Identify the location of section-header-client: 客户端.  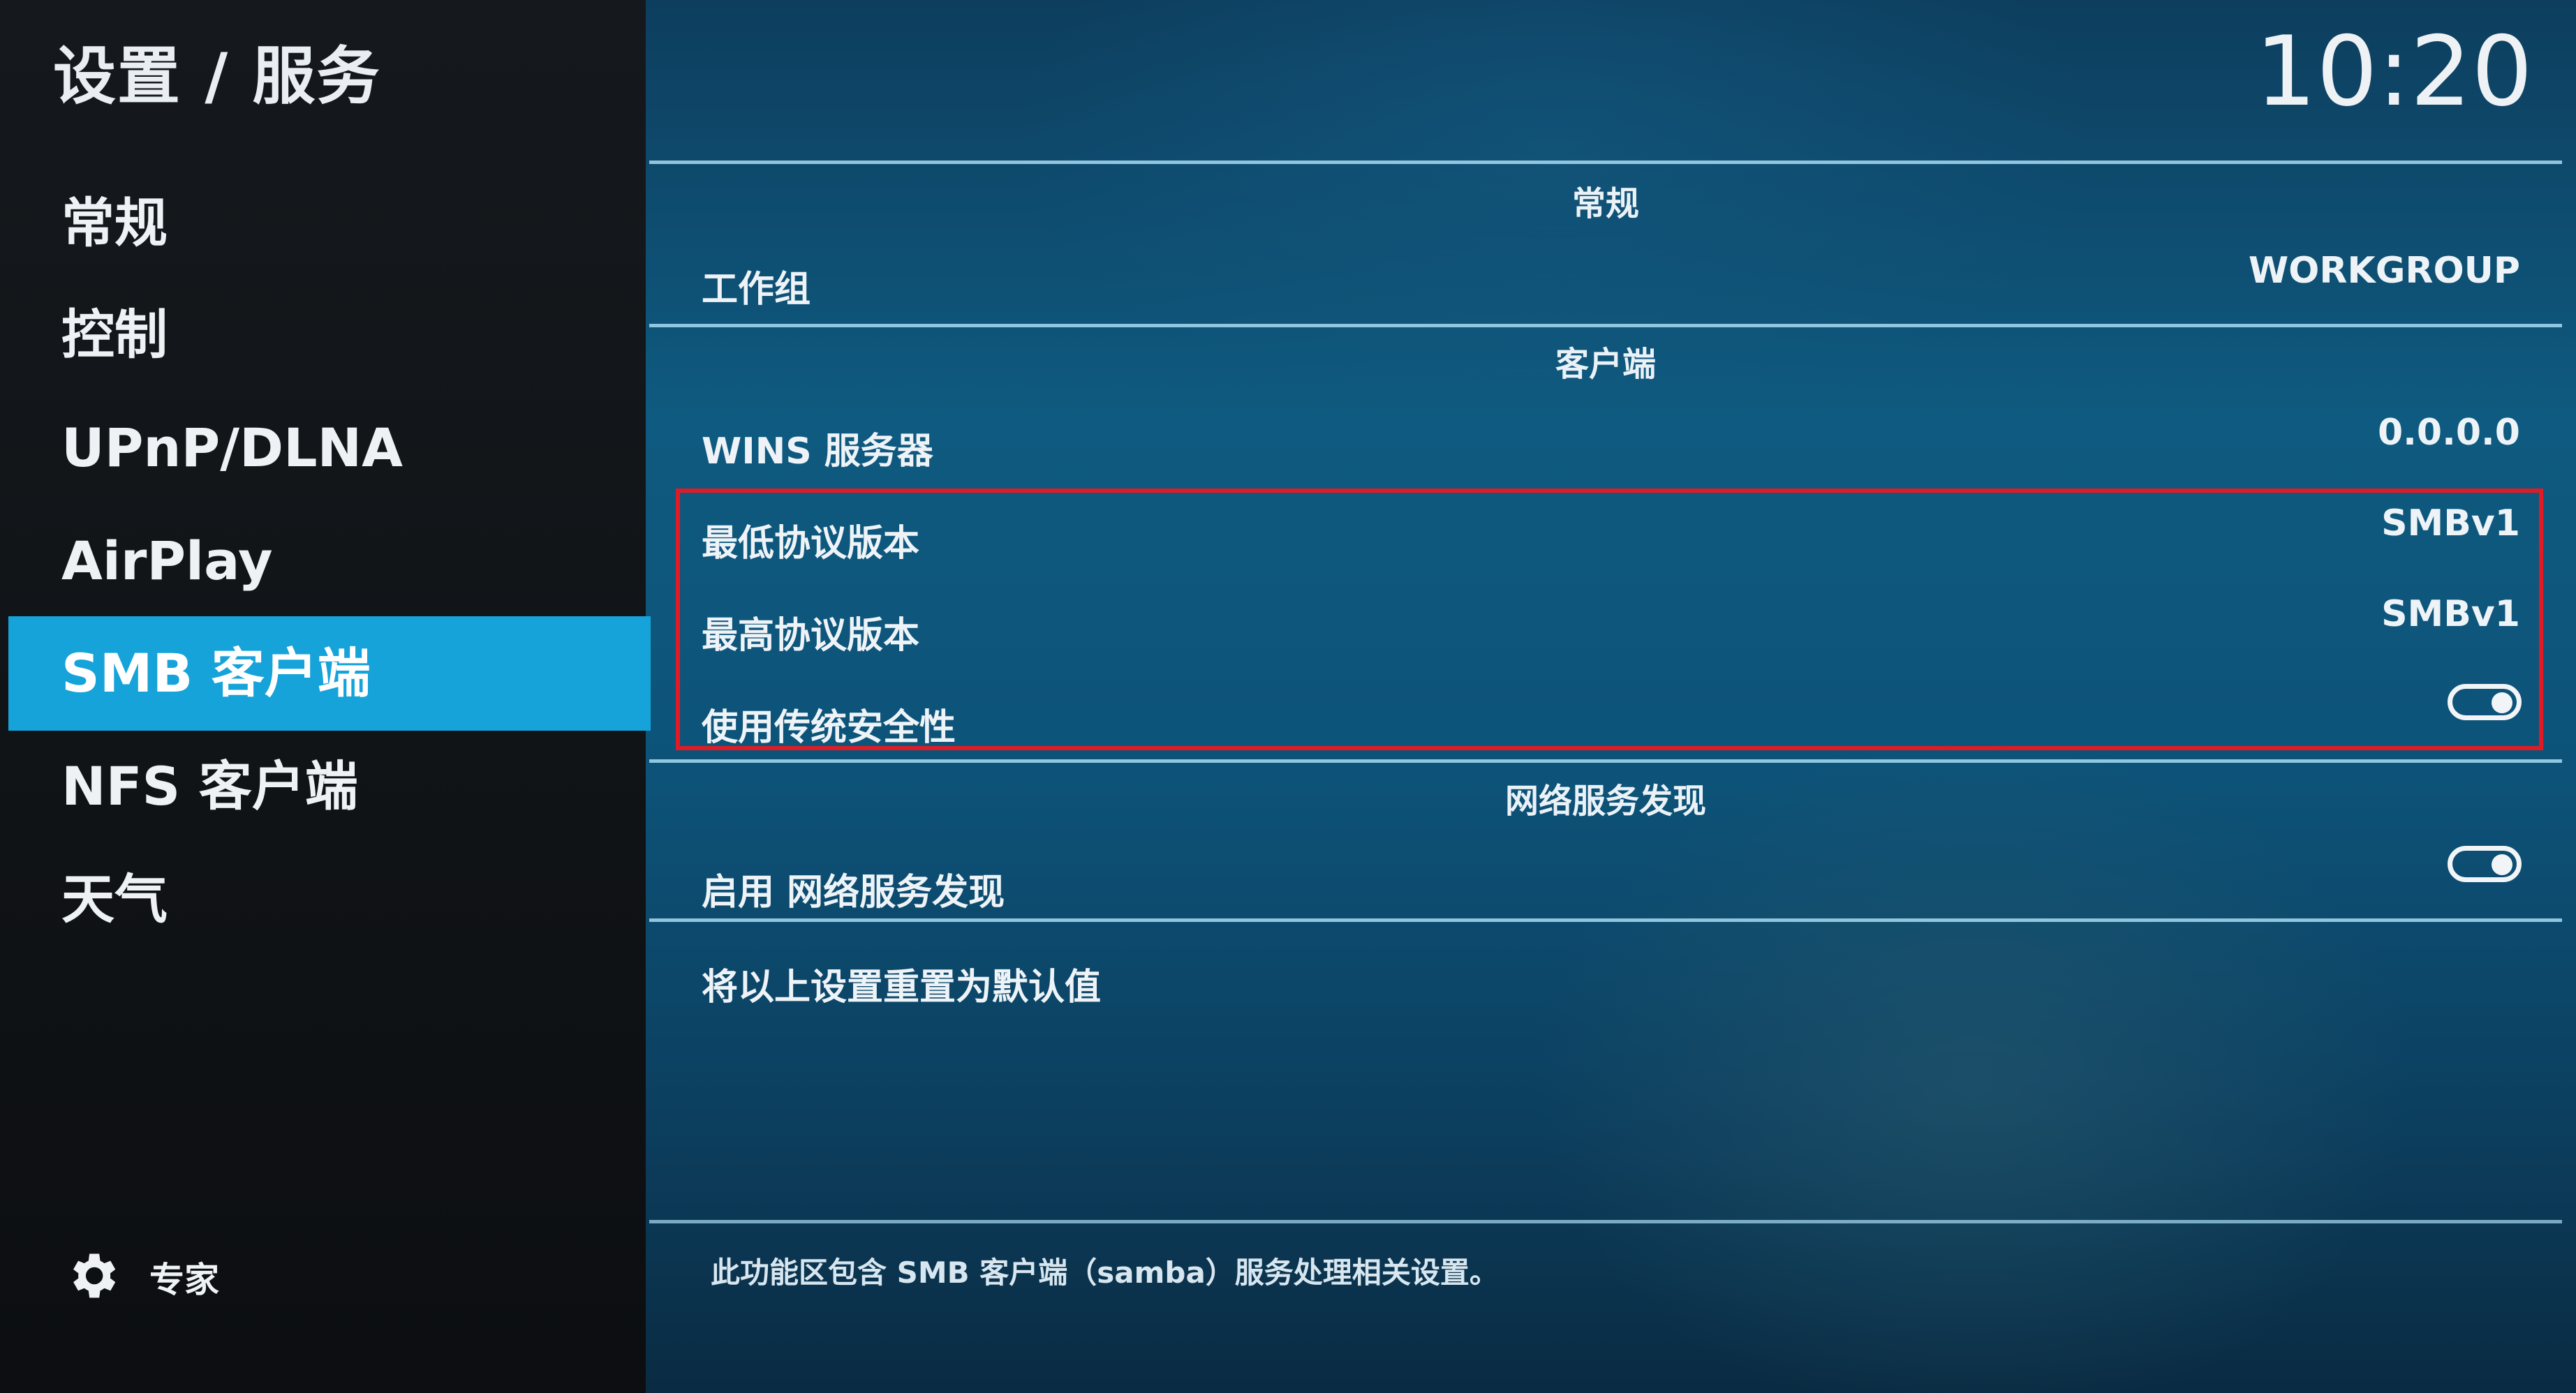
(1605, 364).